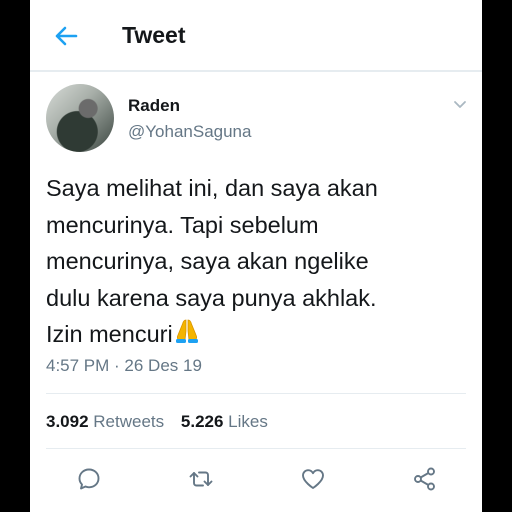 Image resolution: width=512 pixels, height=512 pixels. I want to click on likes-label: Likes, so click(248, 421).